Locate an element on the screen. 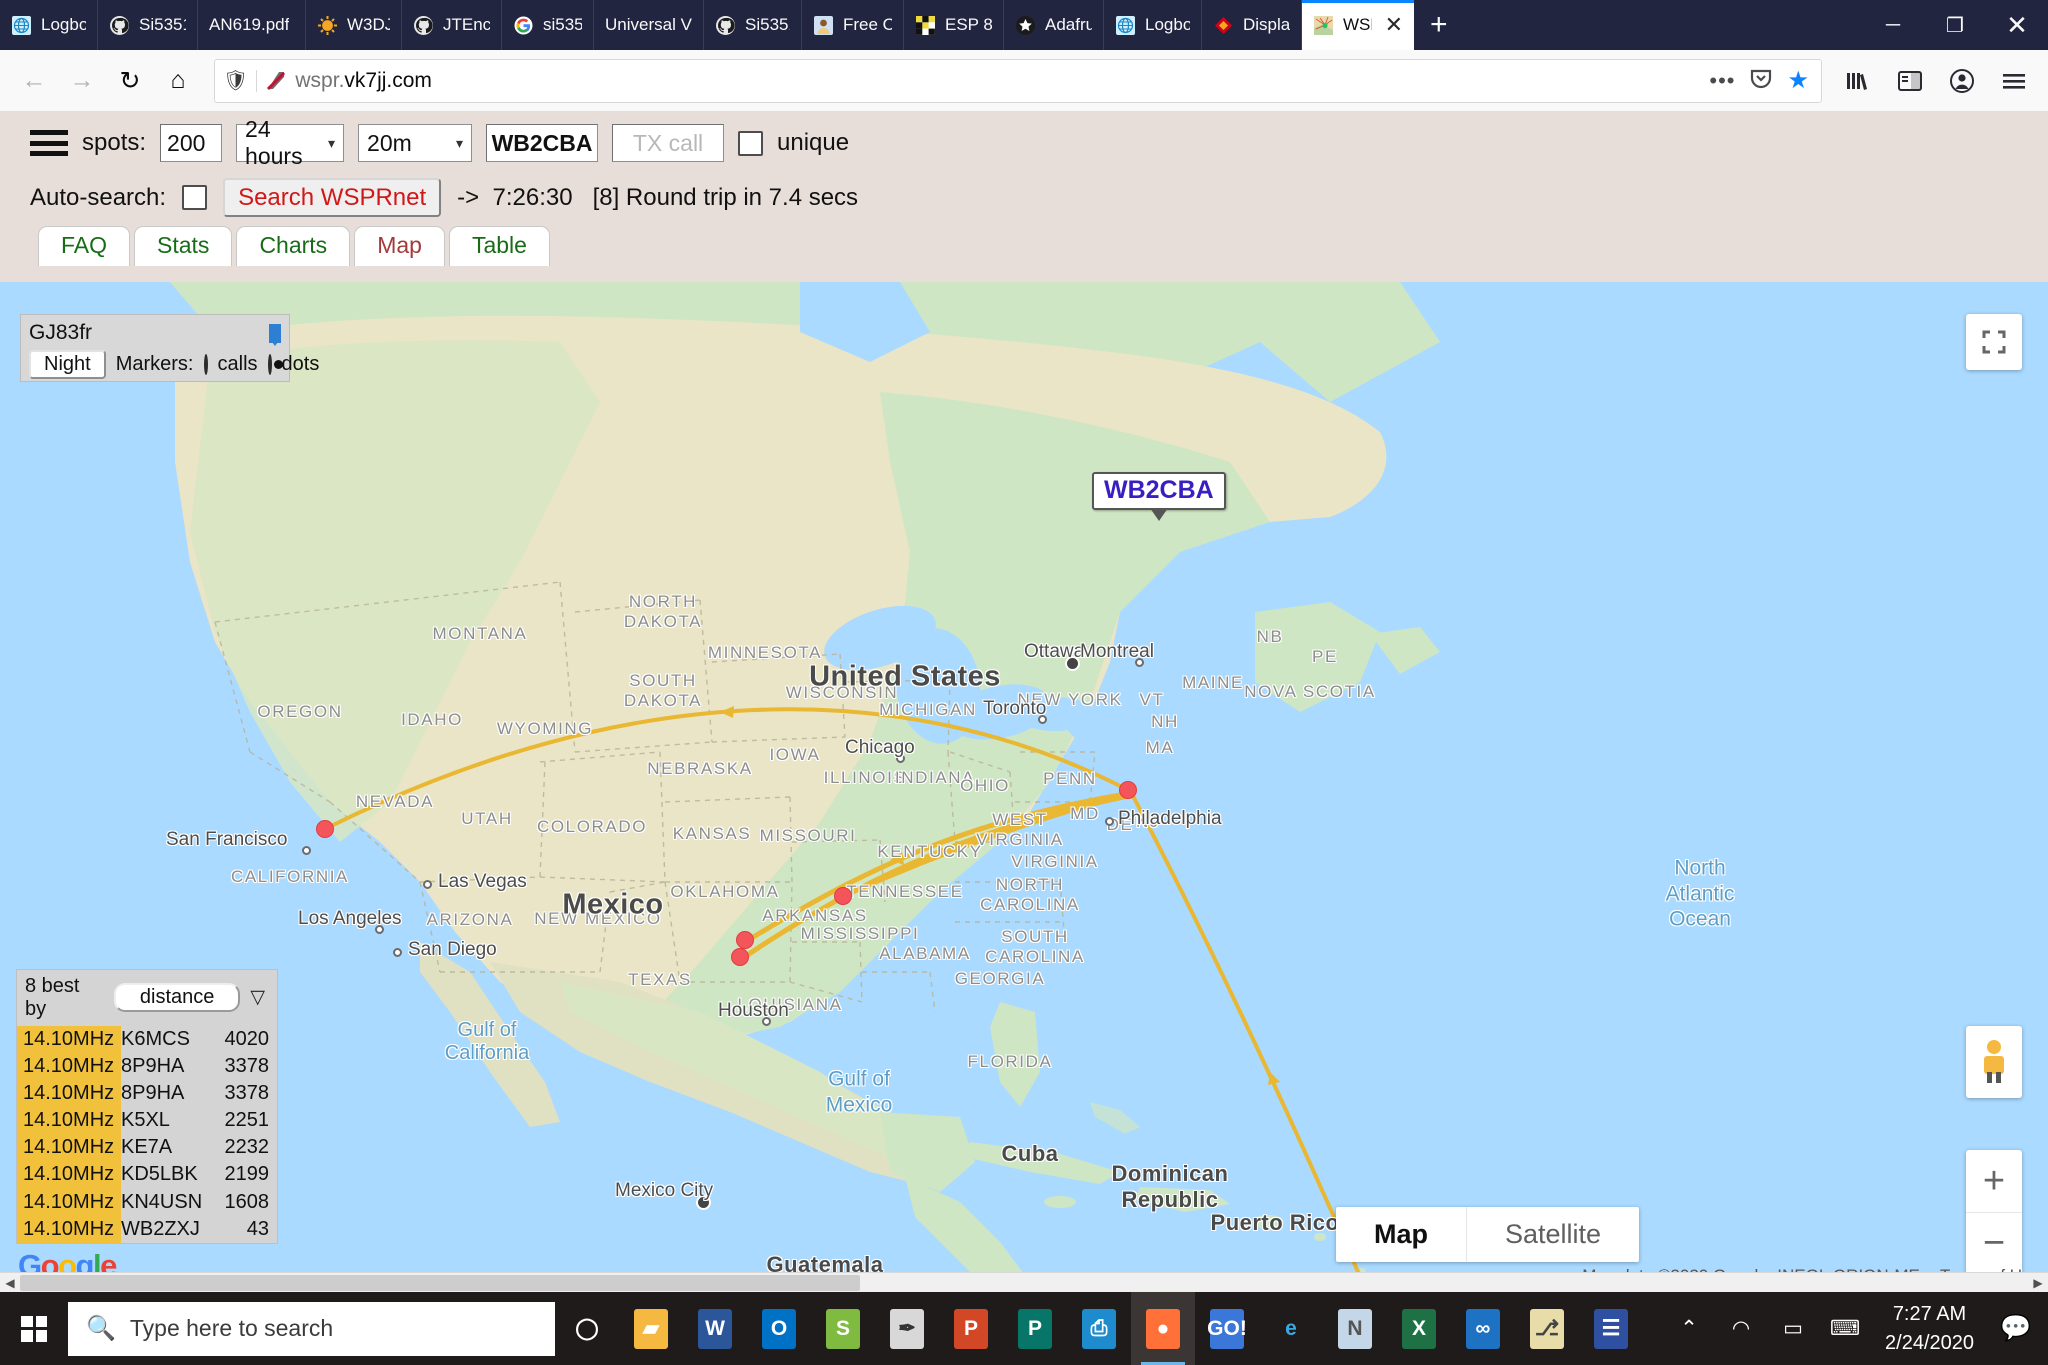 This screenshot has height=1365, width=2048. taskbar-search-input: 🔍 Type here to search is located at coordinates (311, 1328).